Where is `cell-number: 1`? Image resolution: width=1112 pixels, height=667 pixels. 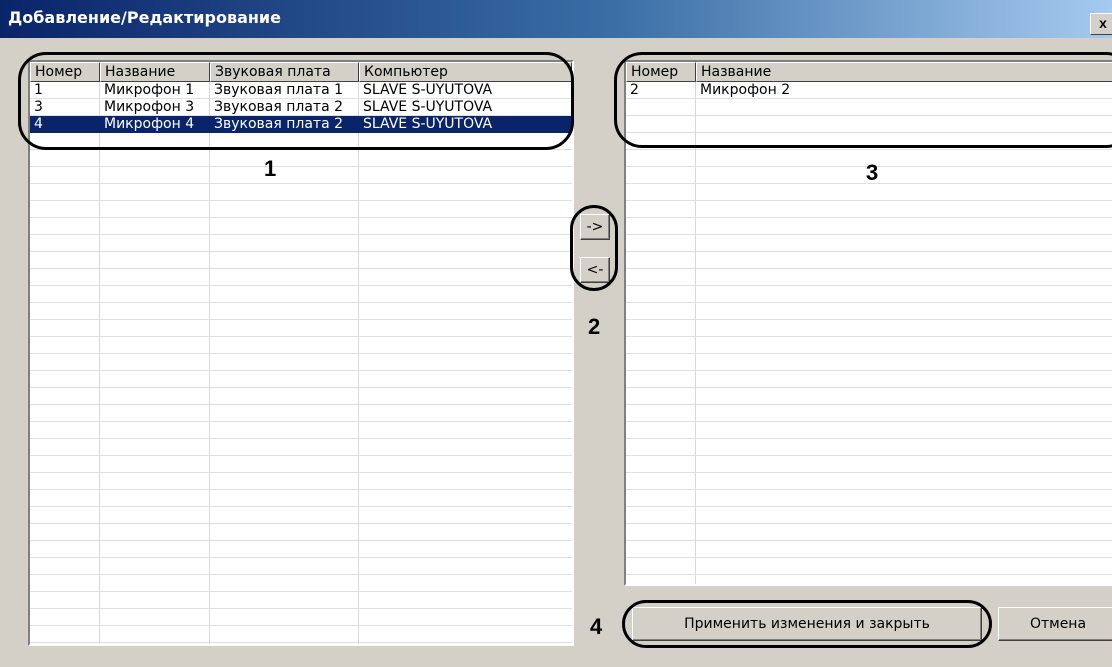 cell-number: 1 is located at coordinates (38, 90).